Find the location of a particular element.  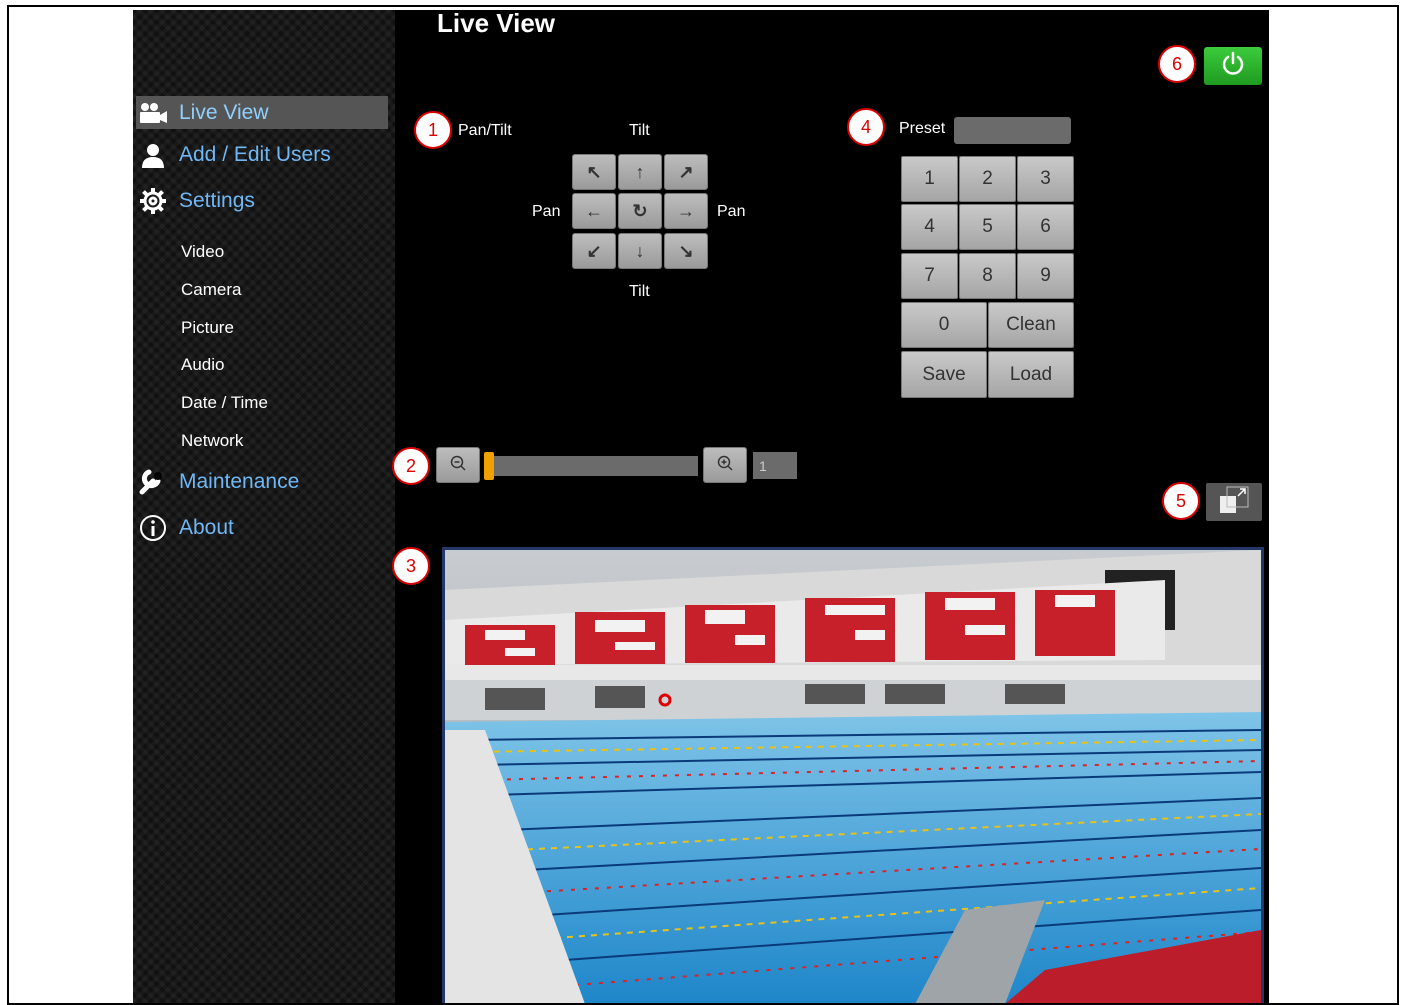

zoom-out-icon is located at coordinates (458, 465).